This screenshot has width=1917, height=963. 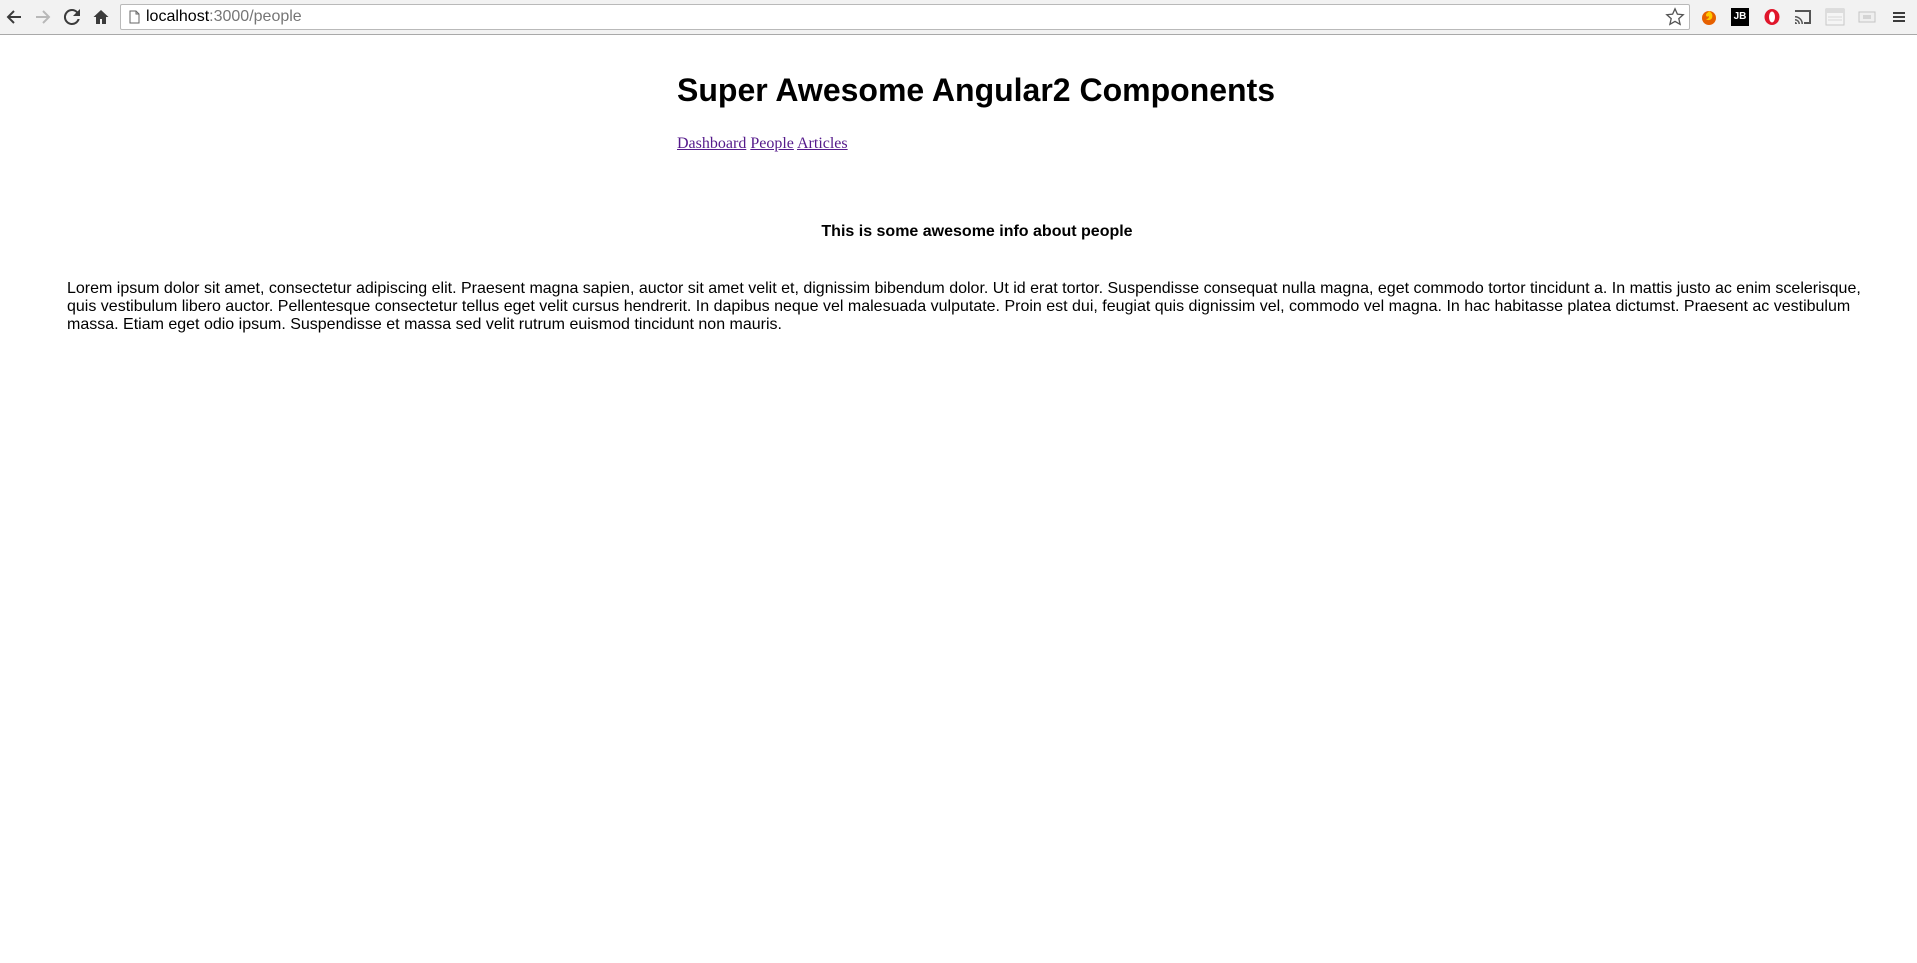 I want to click on menu-icon, so click(x=1899, y=17).